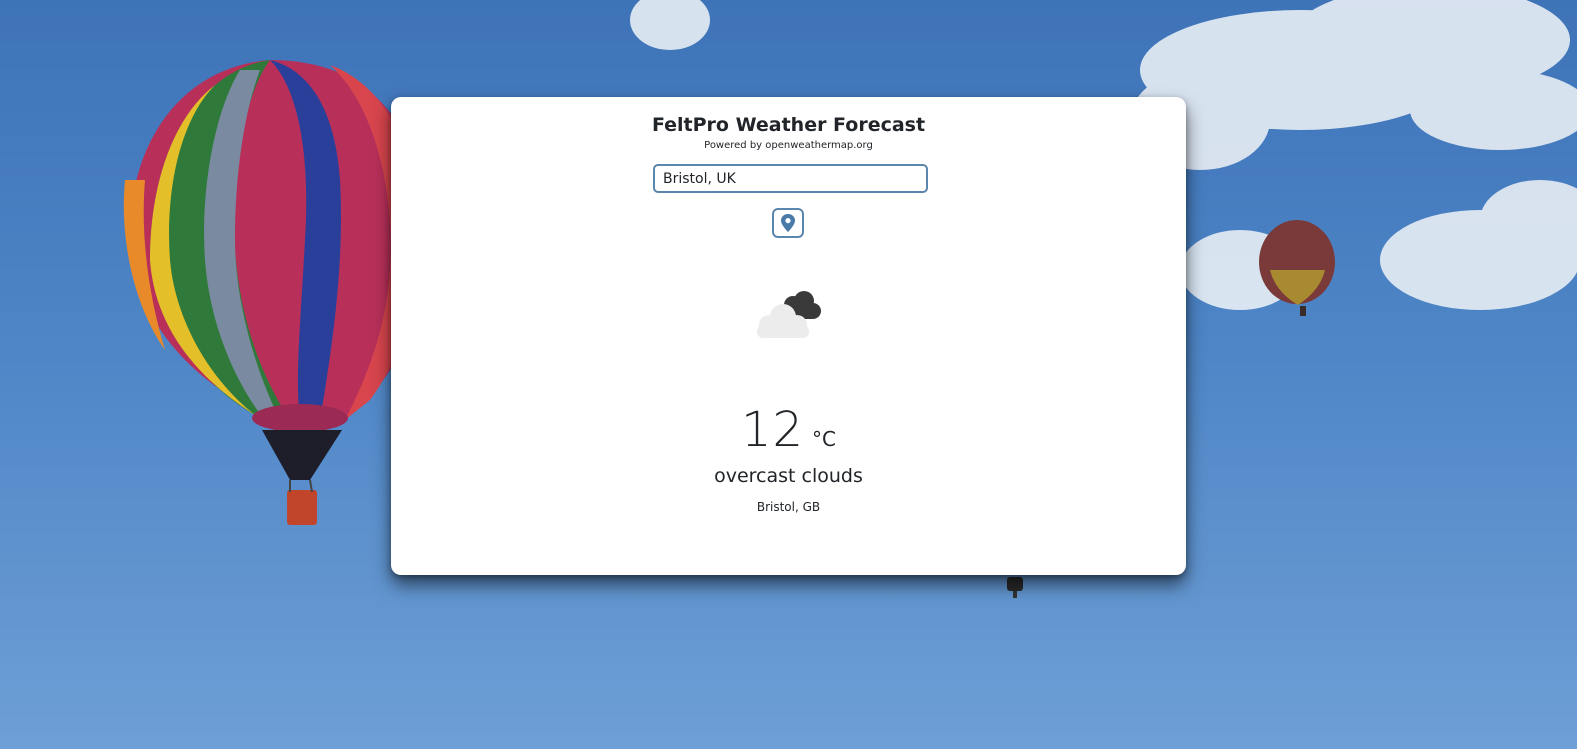 This screenshot has height=749, width=1577. What do you see at coordinates (789, 314) in the screenshot?
I see `overcast-clouds-icon` at bounding box center [789, 314].